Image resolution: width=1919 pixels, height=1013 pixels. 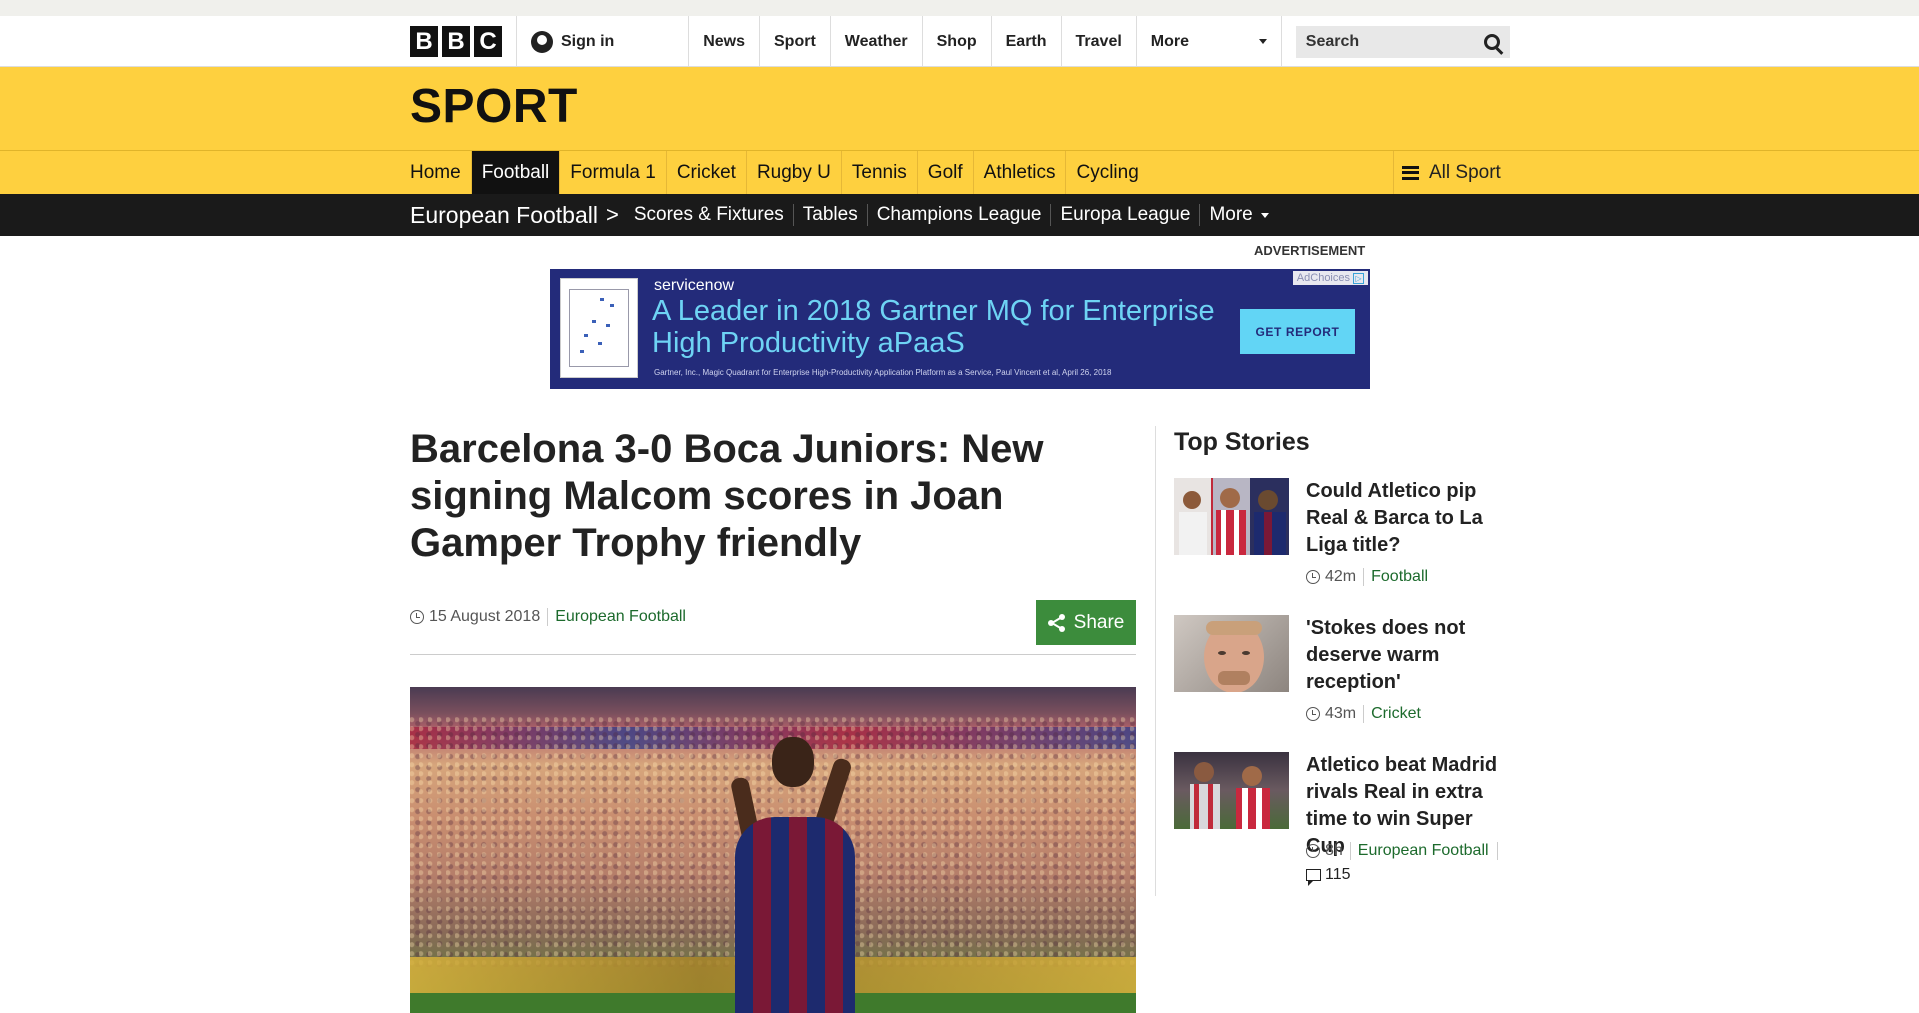 What do you see at coordinates (1297, 331) in the screenshot?
I see `ad-get-report-button: GET REPORT` at bounding box center [1297, 331].